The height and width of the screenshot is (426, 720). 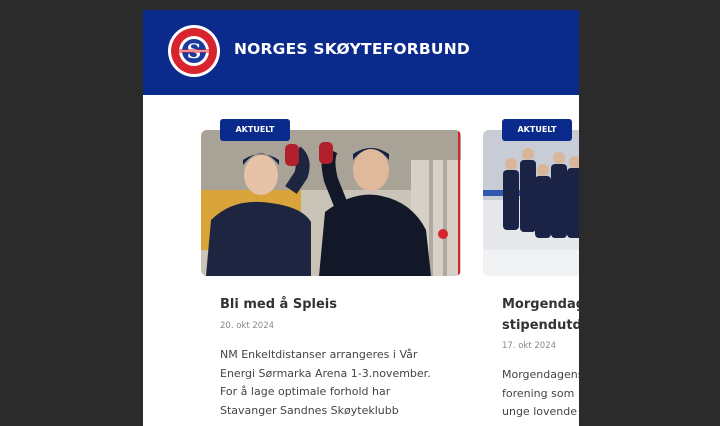 What do you see at coordinates (540, 374) in the screenshot?
I see `excerpt-line: Morgendagens` at bounding box center [540, 374].